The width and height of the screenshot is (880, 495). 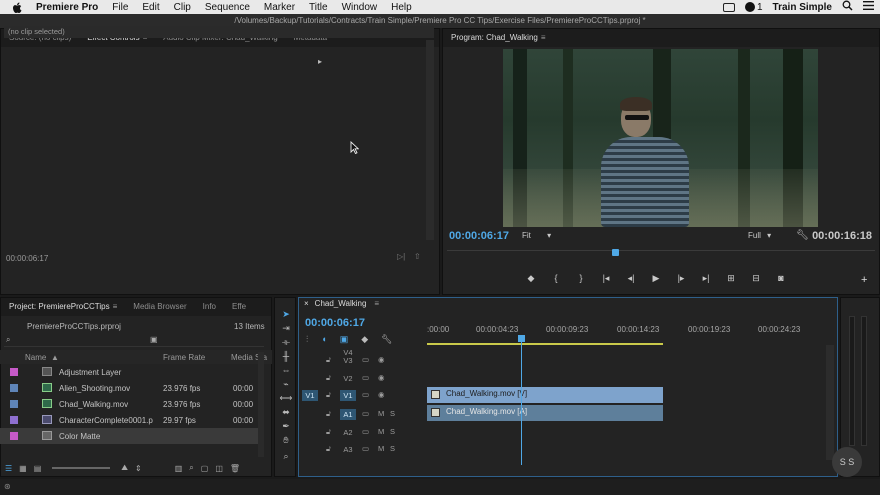 What do you see at coordinates (318, 7) in the screenshot?
I see `menu-title: Title` at bounding box center [318, 7].